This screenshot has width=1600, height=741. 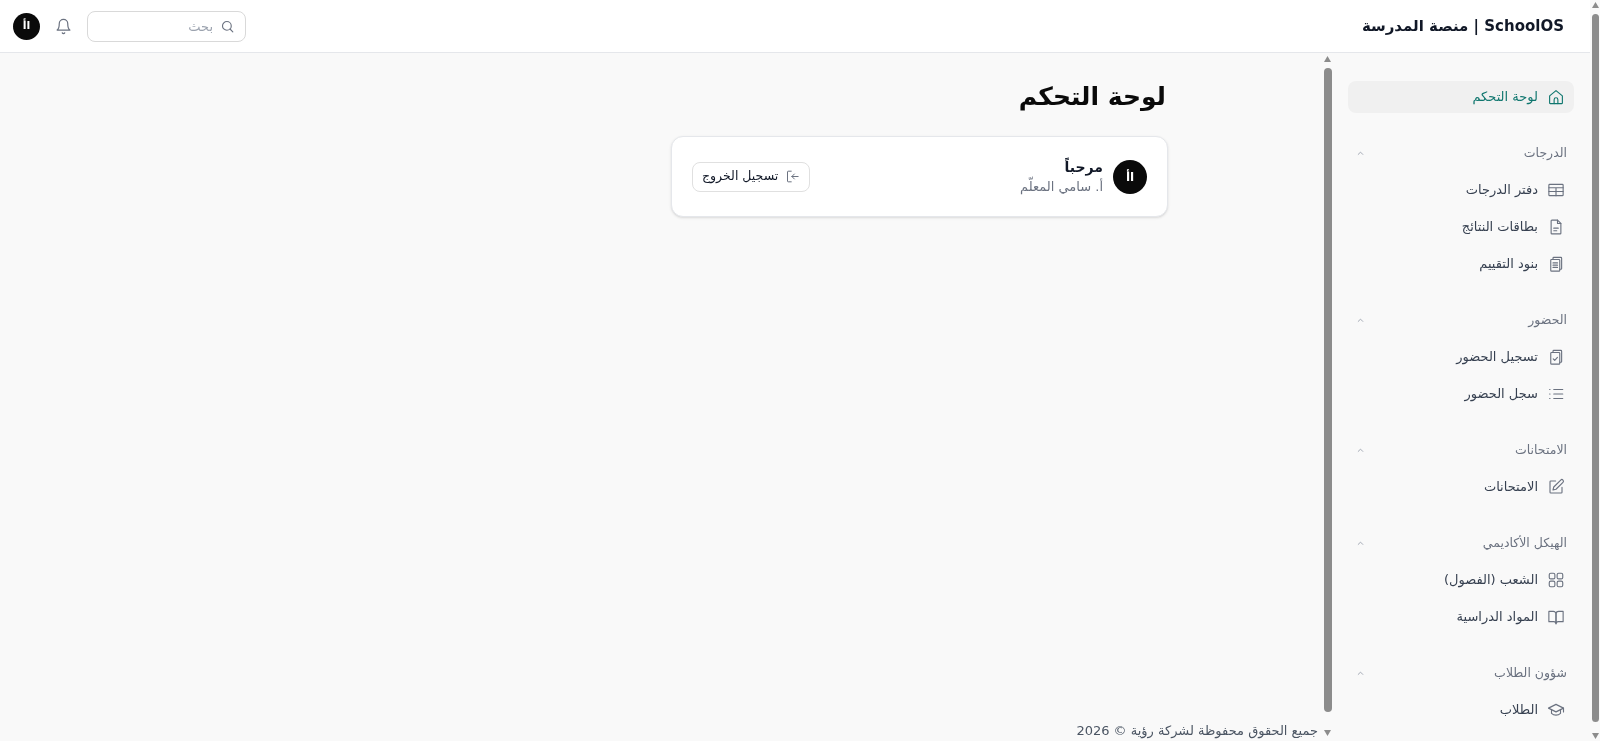 What do you see at coordinates (1461, 97) in the screenshot?
I see `sidebar-item: لوحة التحكم` at bounding box center [1461, 97].